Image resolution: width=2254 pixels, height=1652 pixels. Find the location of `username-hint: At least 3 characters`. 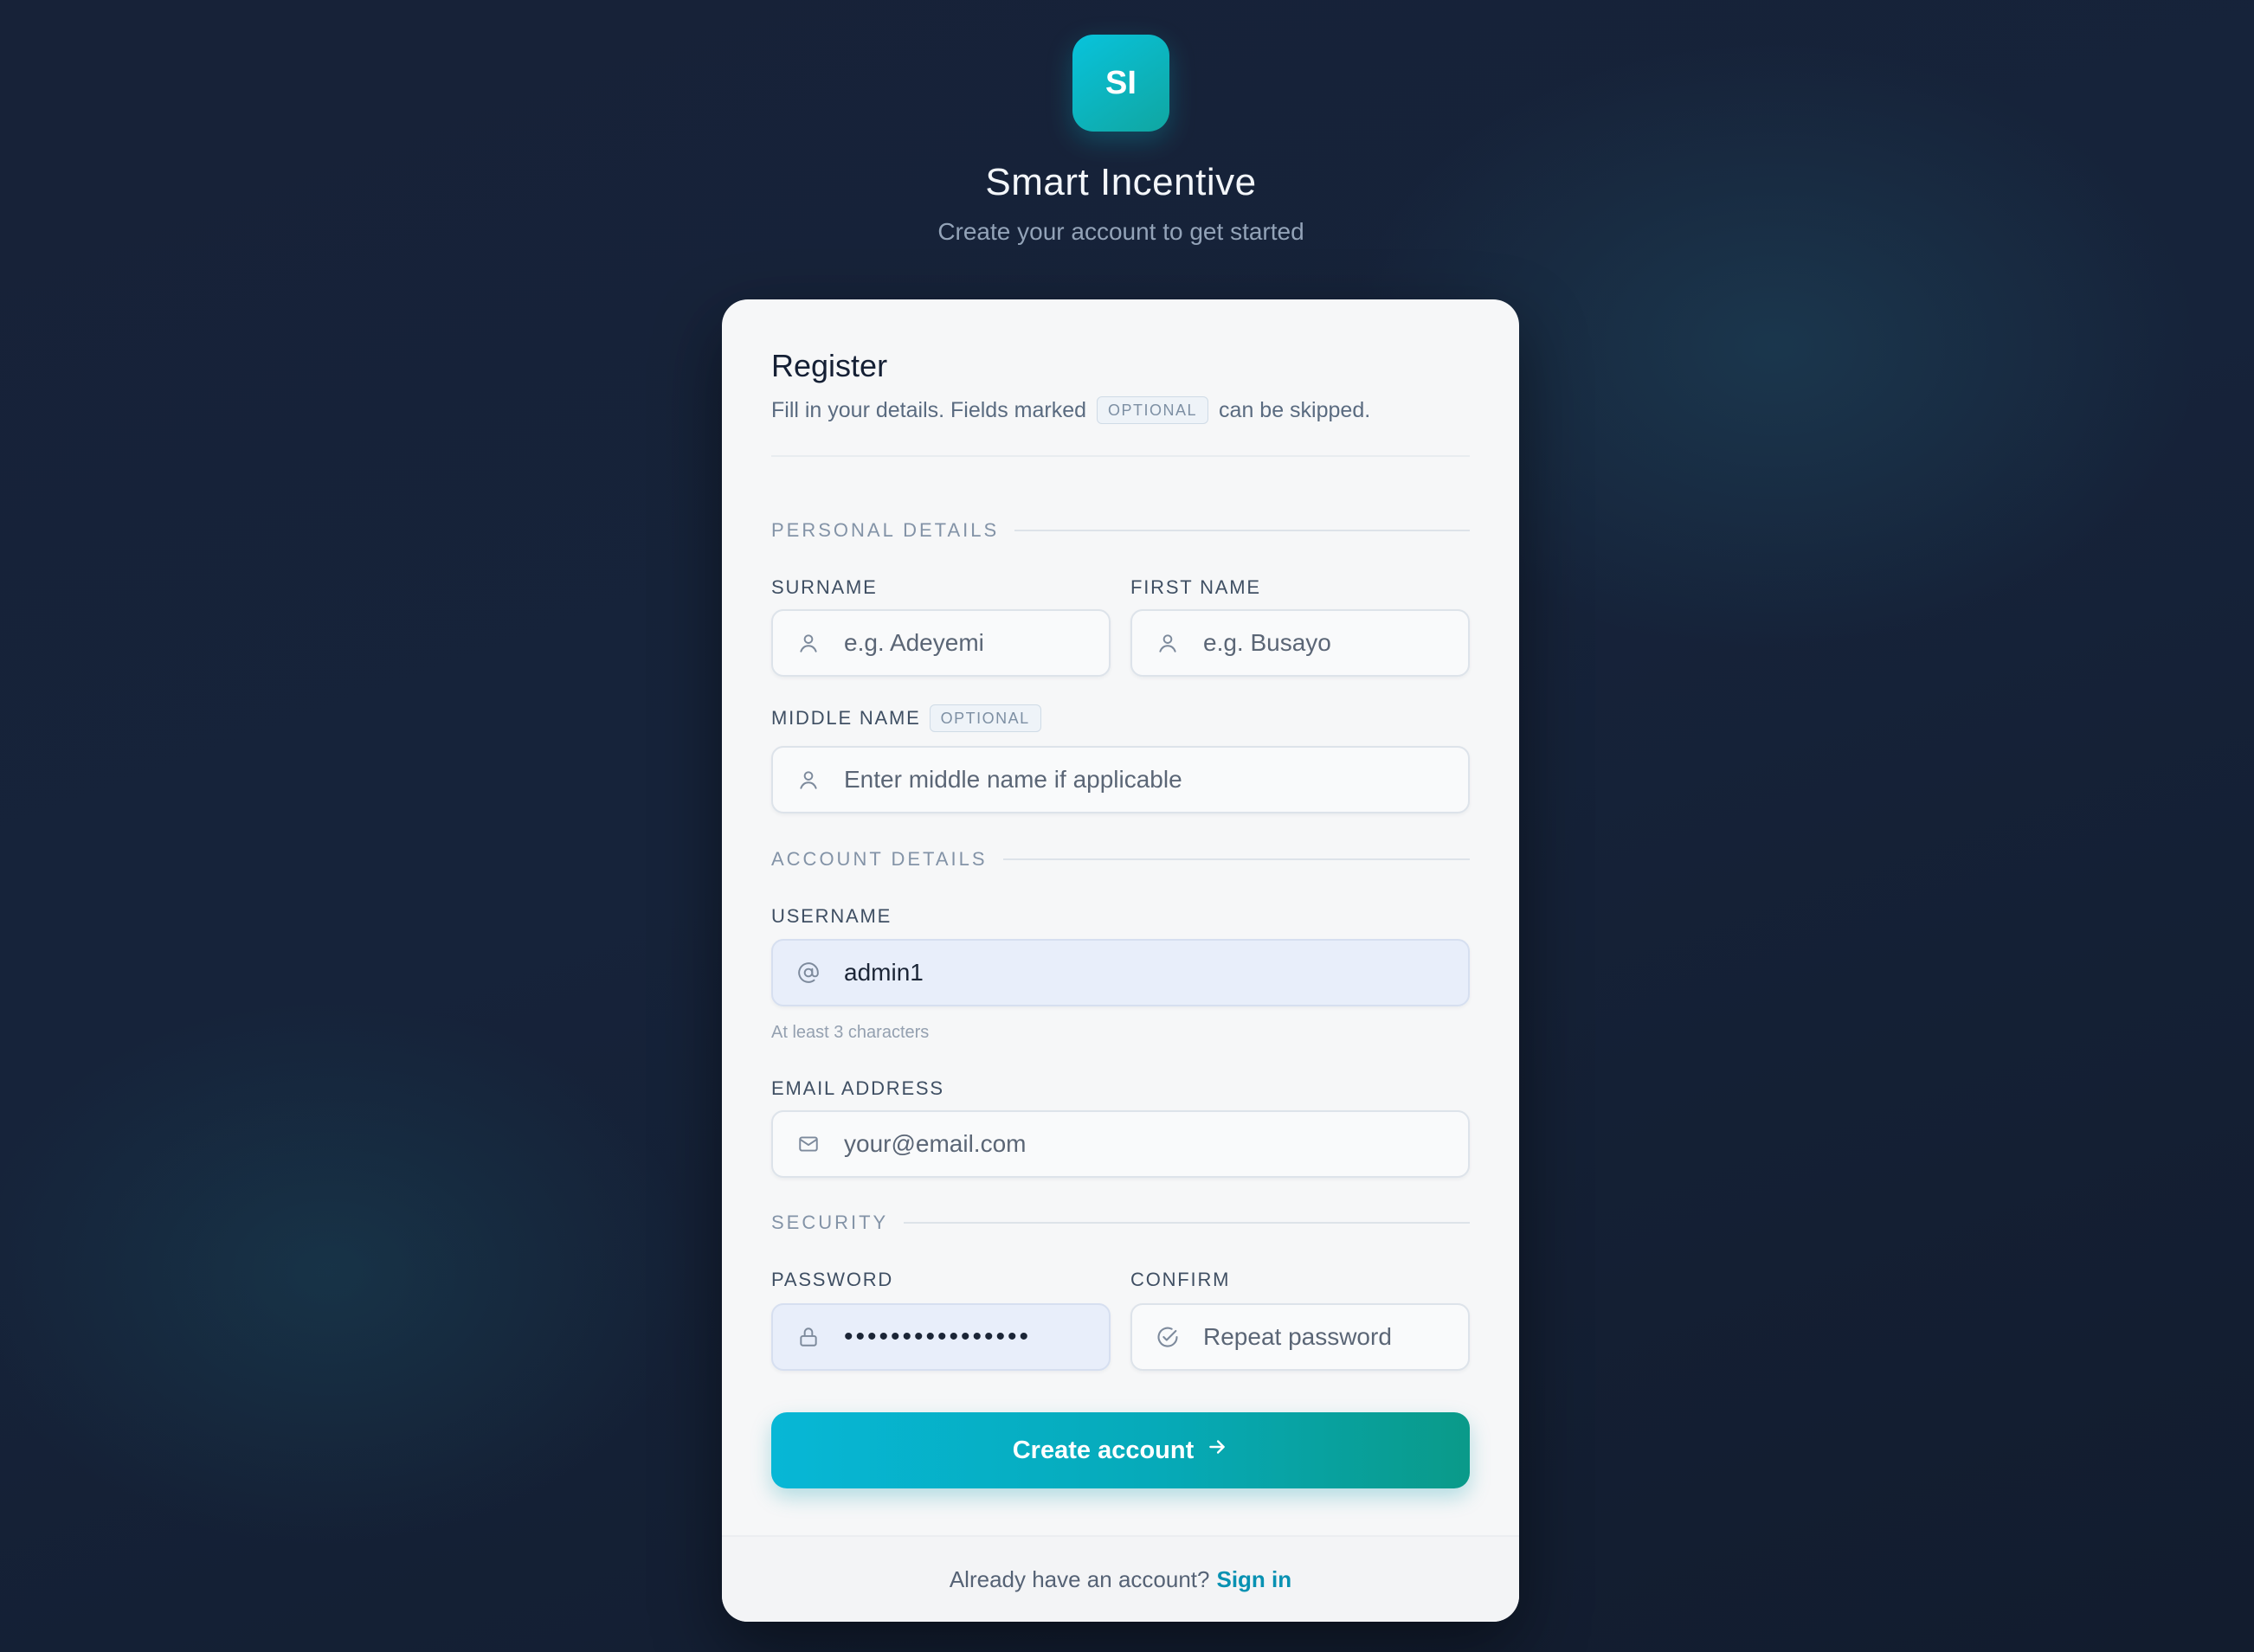

username-hint: At least 3 characters is located at coordinates (850, 1032).